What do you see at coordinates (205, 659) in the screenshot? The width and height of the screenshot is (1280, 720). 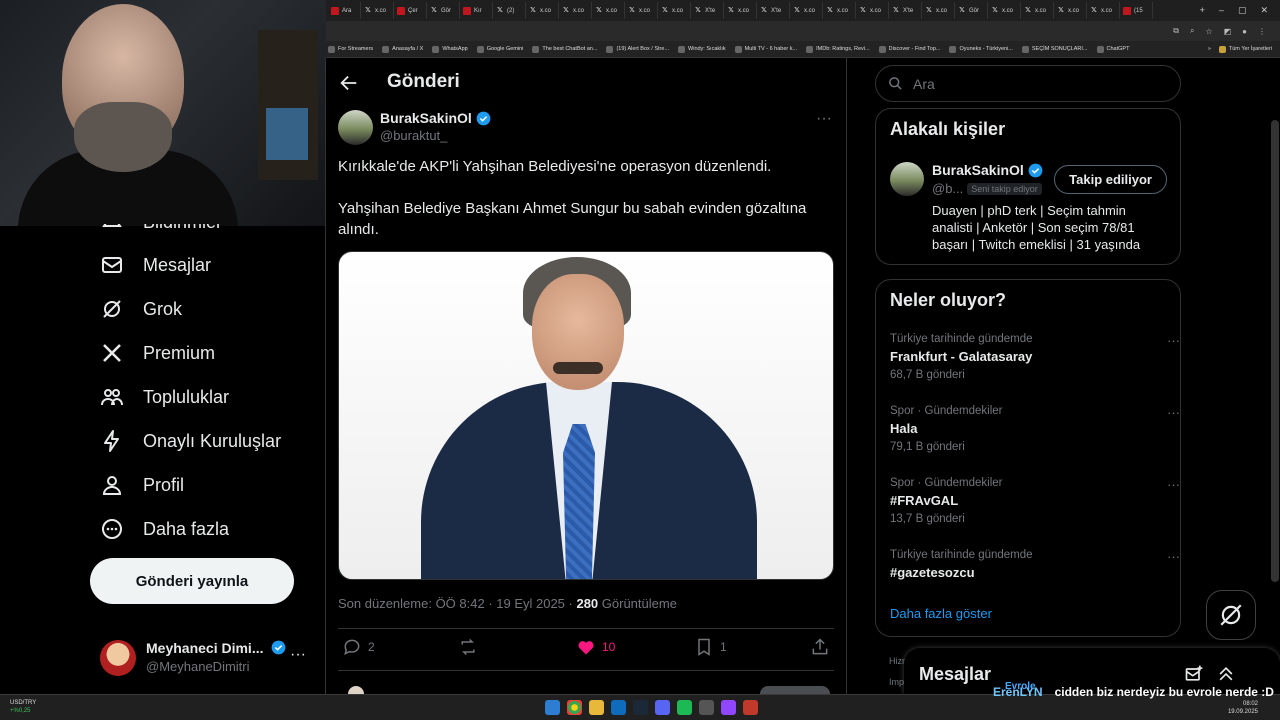 I see `account-switcher: Meyhaneci Dimi... @MeyhaneDimitri ···` at bounding box center [205, 659].